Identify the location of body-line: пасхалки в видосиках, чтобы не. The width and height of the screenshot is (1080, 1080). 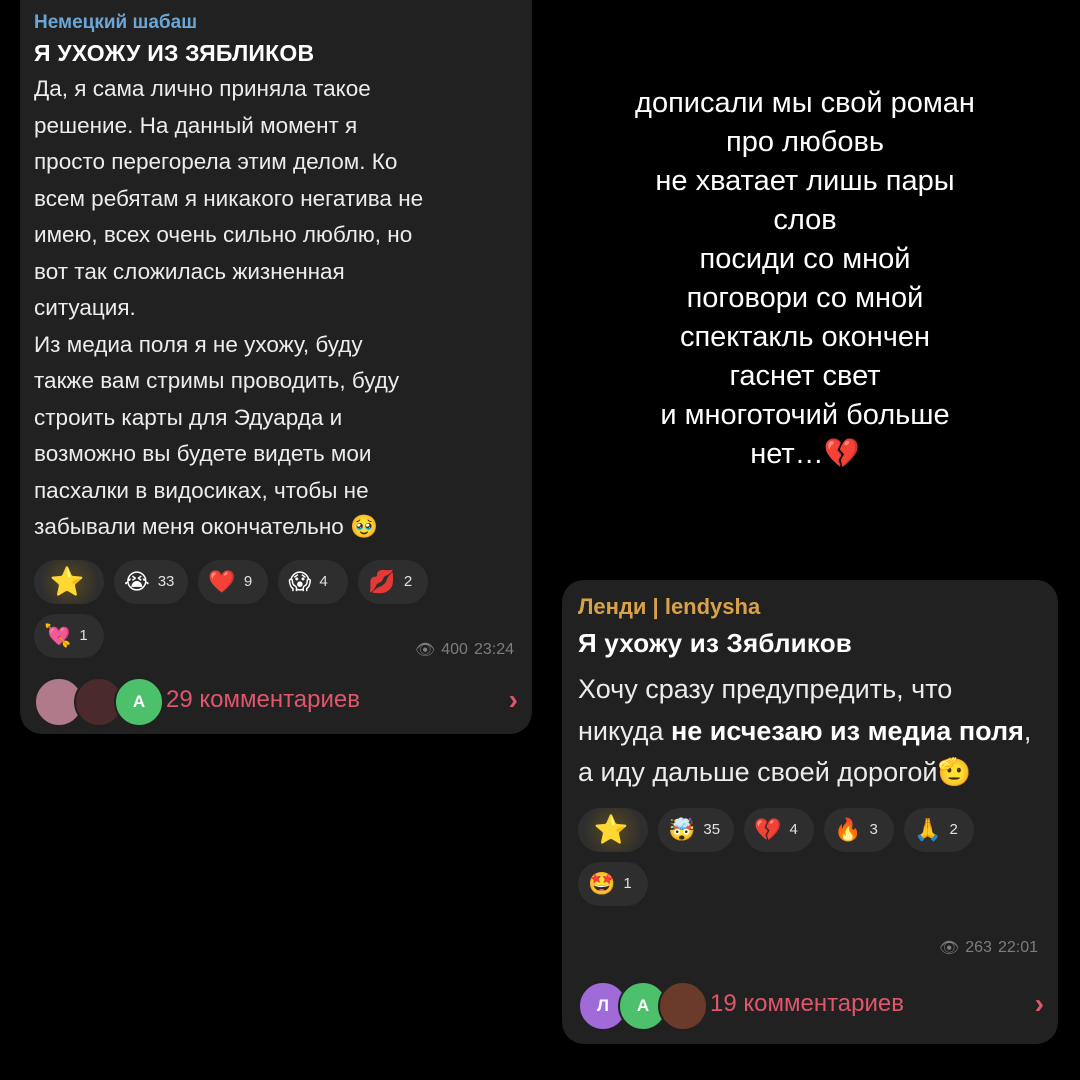
(201, 490).